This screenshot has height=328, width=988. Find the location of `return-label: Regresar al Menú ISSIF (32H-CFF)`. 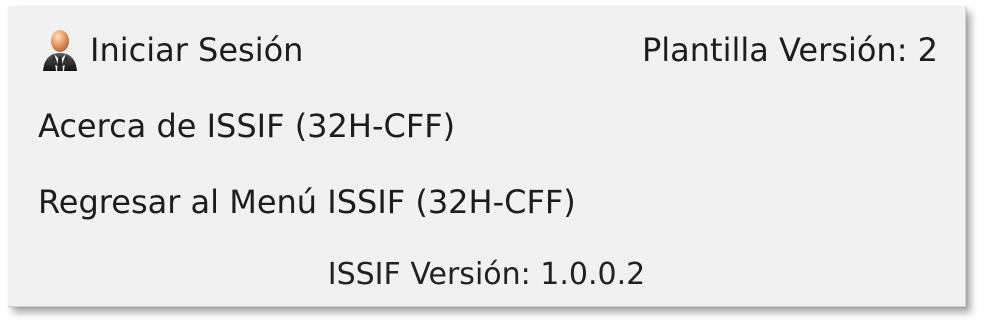

return-label: Regresar al Menú ISSIF (32H-CFF) is located at coordinates (307, 202).